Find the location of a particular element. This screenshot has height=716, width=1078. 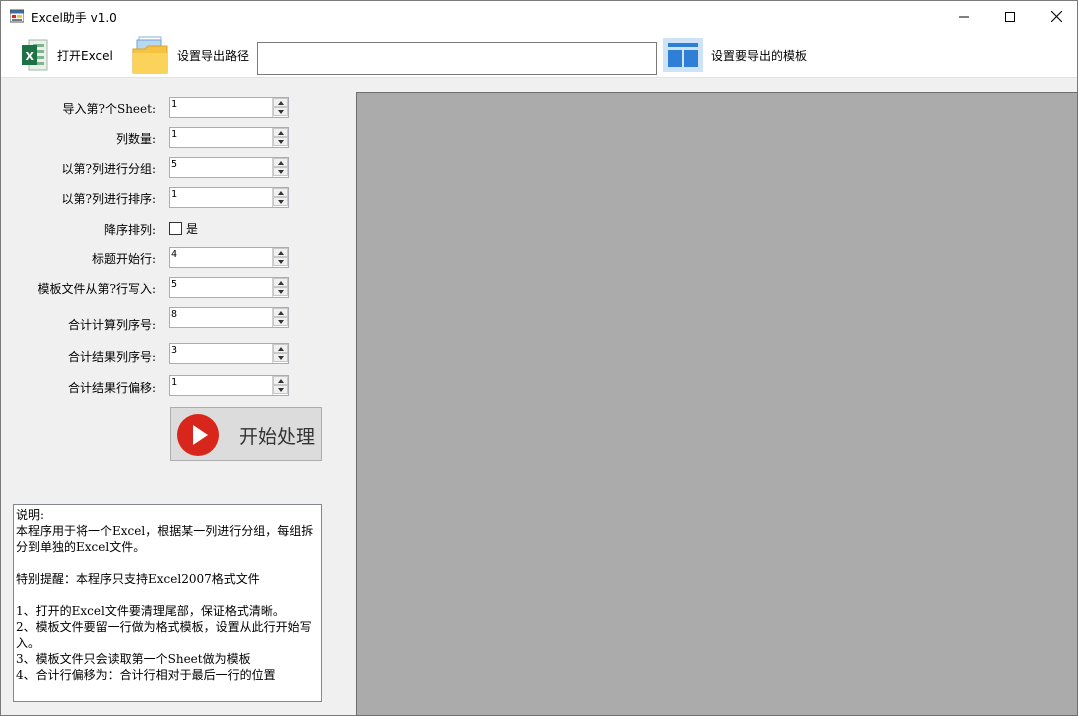

group-column-label: 以第?列进行分组: is located at coordinates (108, 169).